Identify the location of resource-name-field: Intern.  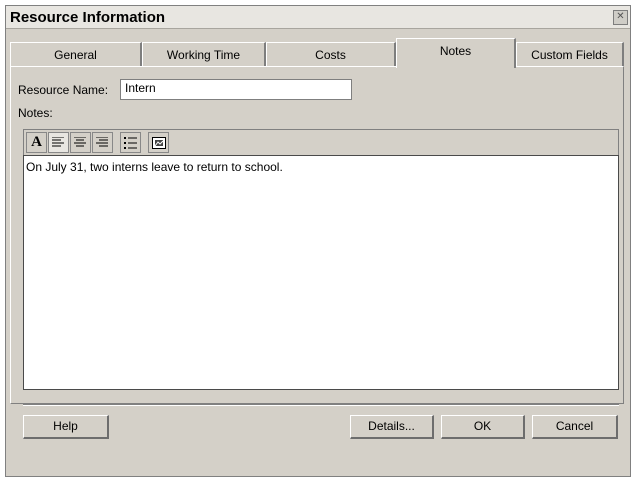
(236, 89).